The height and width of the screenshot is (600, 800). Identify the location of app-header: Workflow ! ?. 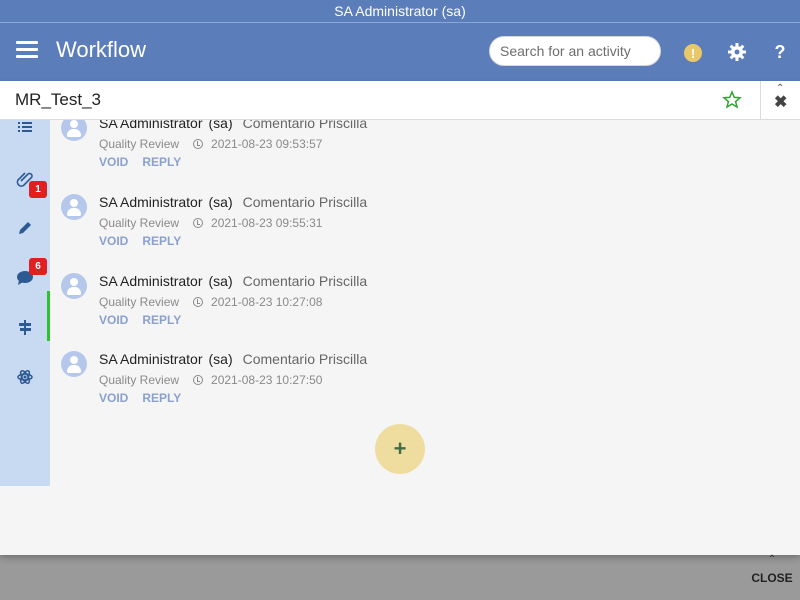
(400, 52).